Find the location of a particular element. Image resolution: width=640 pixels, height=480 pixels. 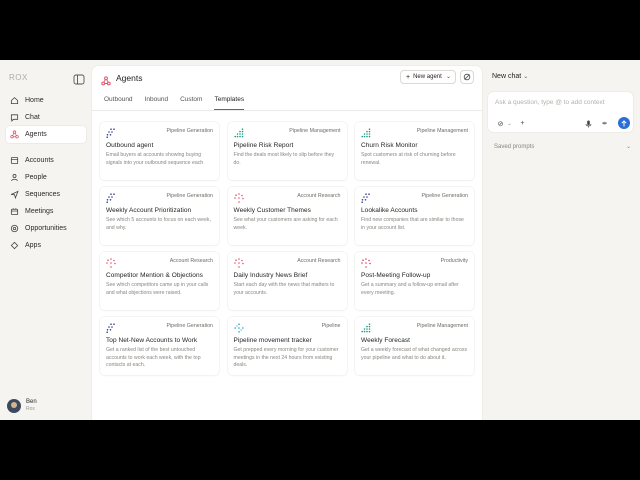

sidebar-item-label: Opportunities is located at coordinates (46, 228).